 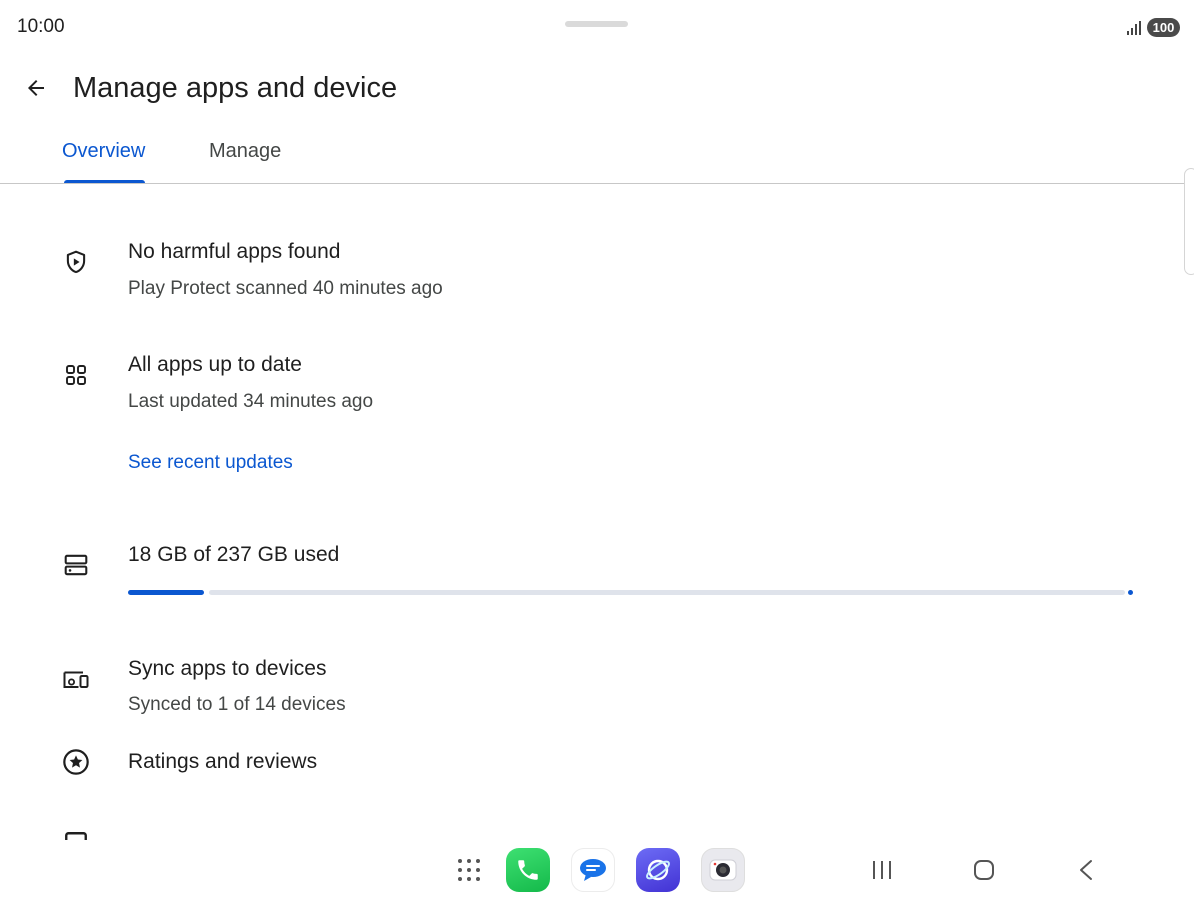 I want to click on storage-progress-bar, so click(x=630, y=592).